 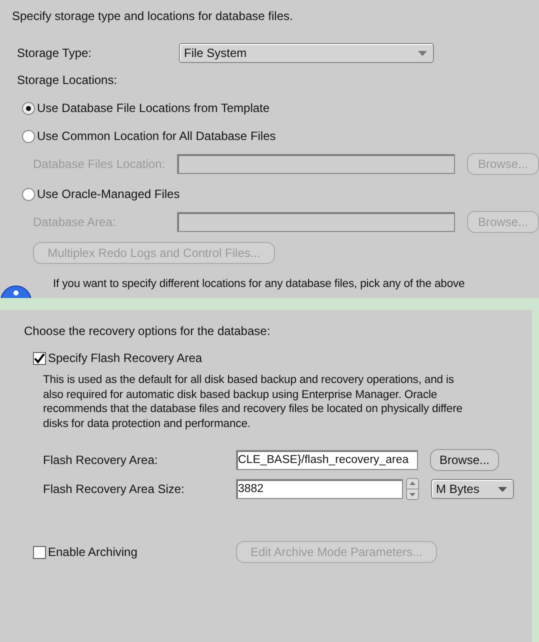 What do you see at coordinates (253, 409) in the screenshot?
I see `description-text: recommends that the database files and recovery files be located on physically differe` at bounding box center [253, 409].